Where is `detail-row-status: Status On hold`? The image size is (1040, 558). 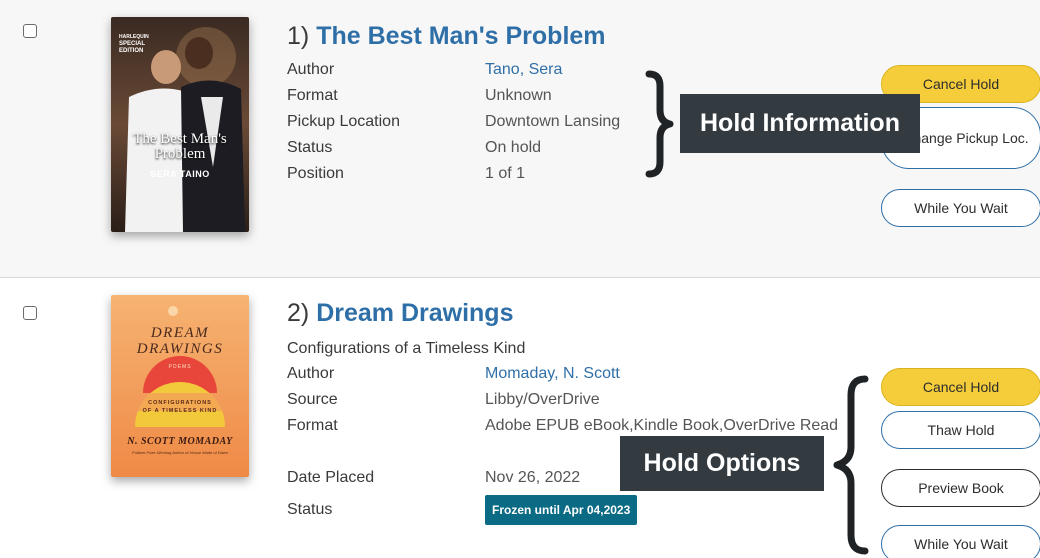 detail-row-status: Status On hold is located at coordinates (414, 148).